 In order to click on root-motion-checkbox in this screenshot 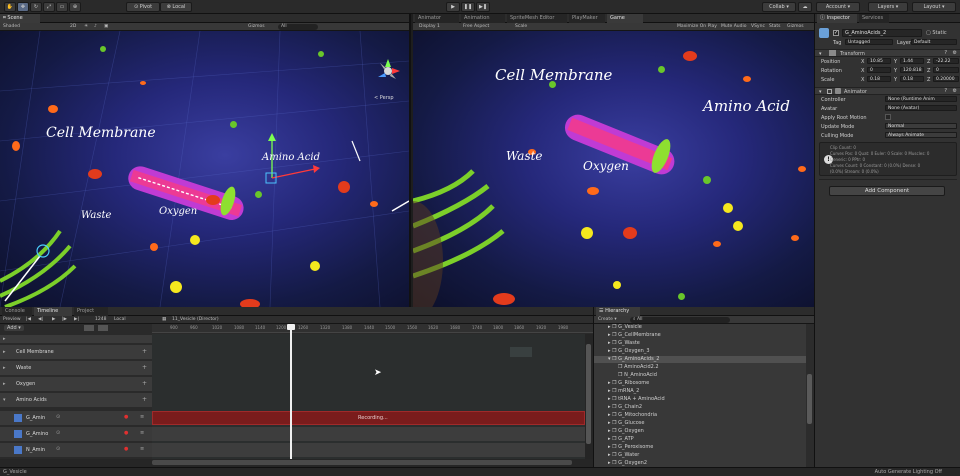, I will do `click(888, 117)`.